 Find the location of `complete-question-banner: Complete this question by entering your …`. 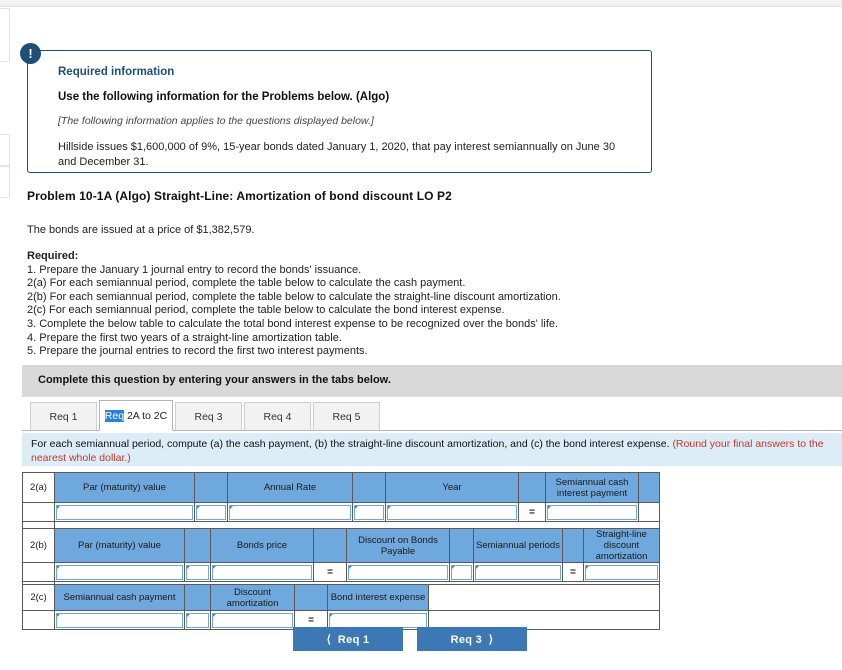

complete-question-banner: Complete this question by entering your … is located at coordinates (432, 381).